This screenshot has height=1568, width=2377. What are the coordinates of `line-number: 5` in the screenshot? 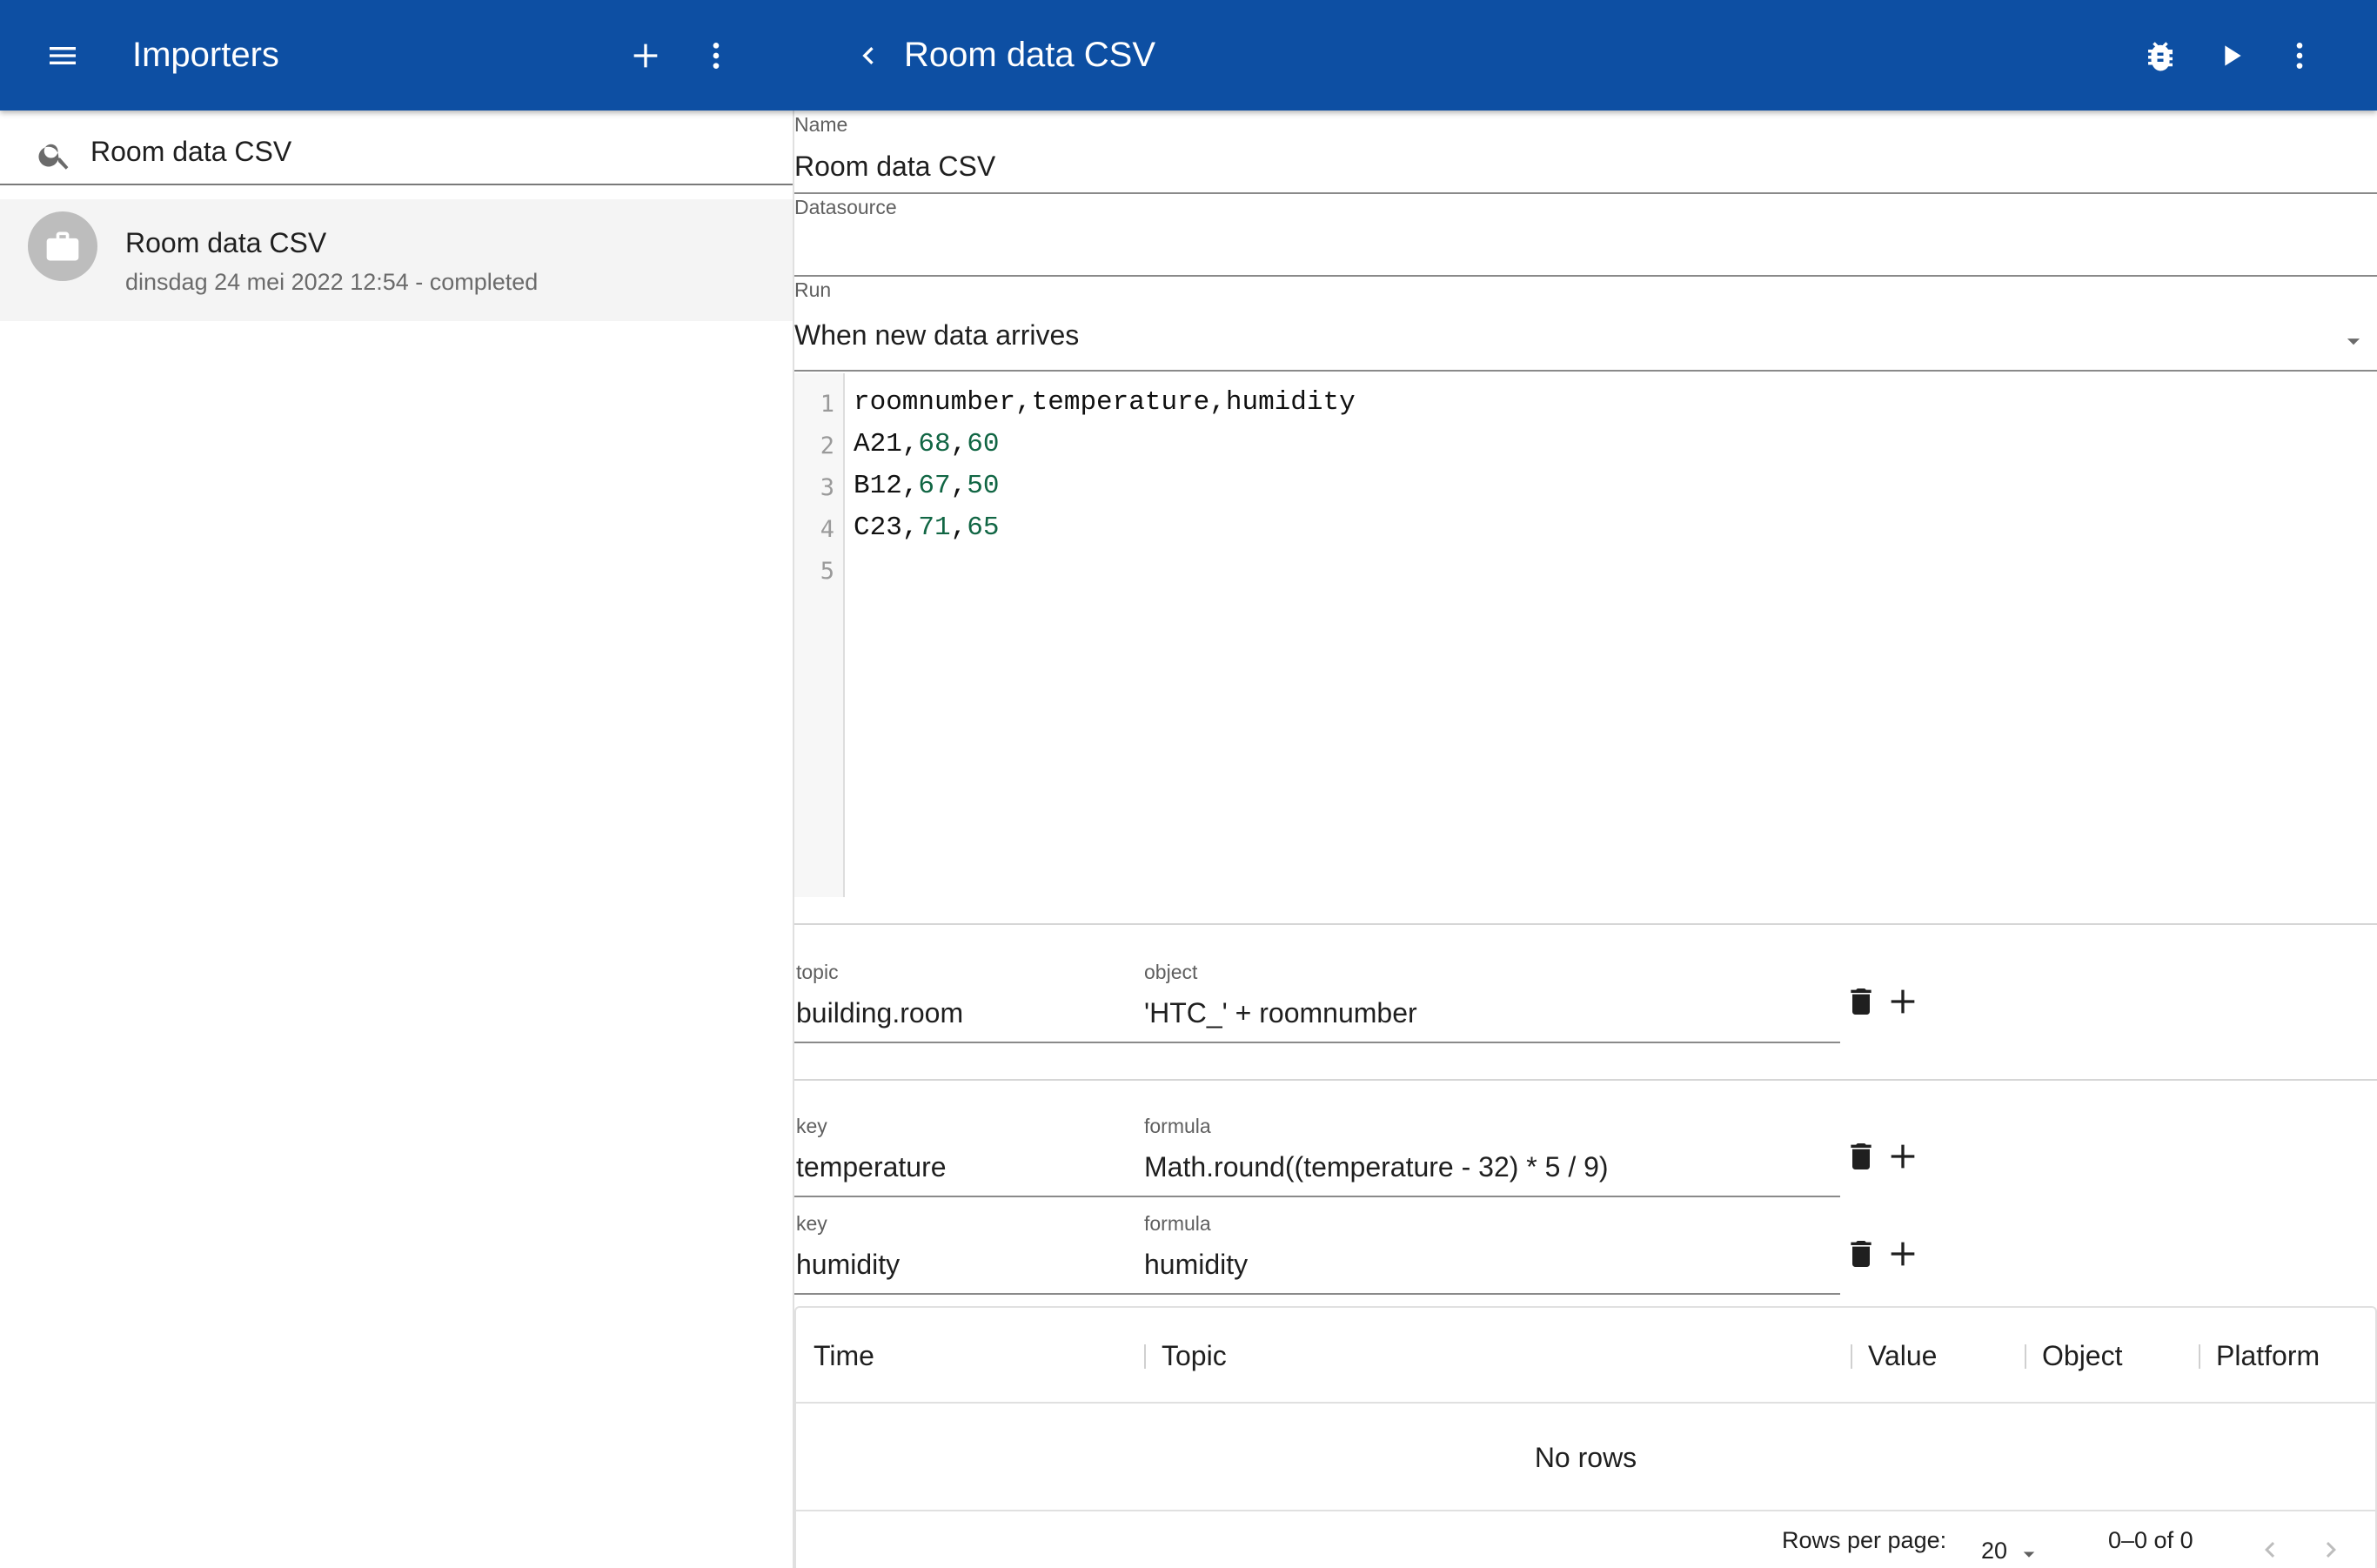 It's located at (827, 572).